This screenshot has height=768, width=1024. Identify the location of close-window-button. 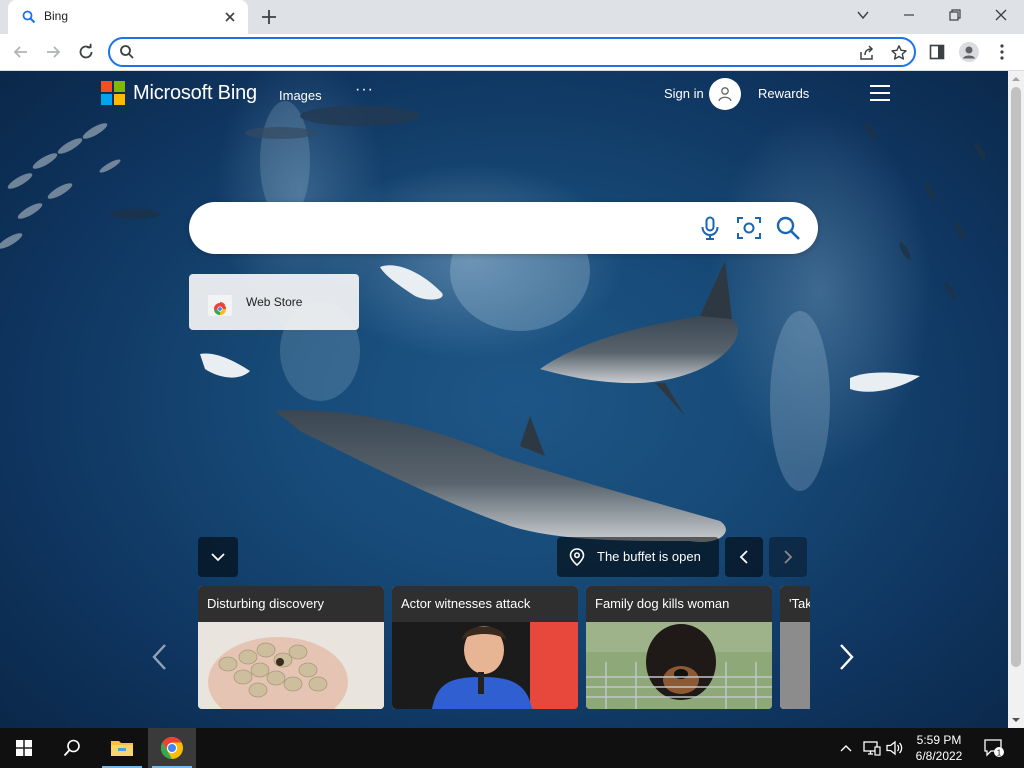
(1001, 15).